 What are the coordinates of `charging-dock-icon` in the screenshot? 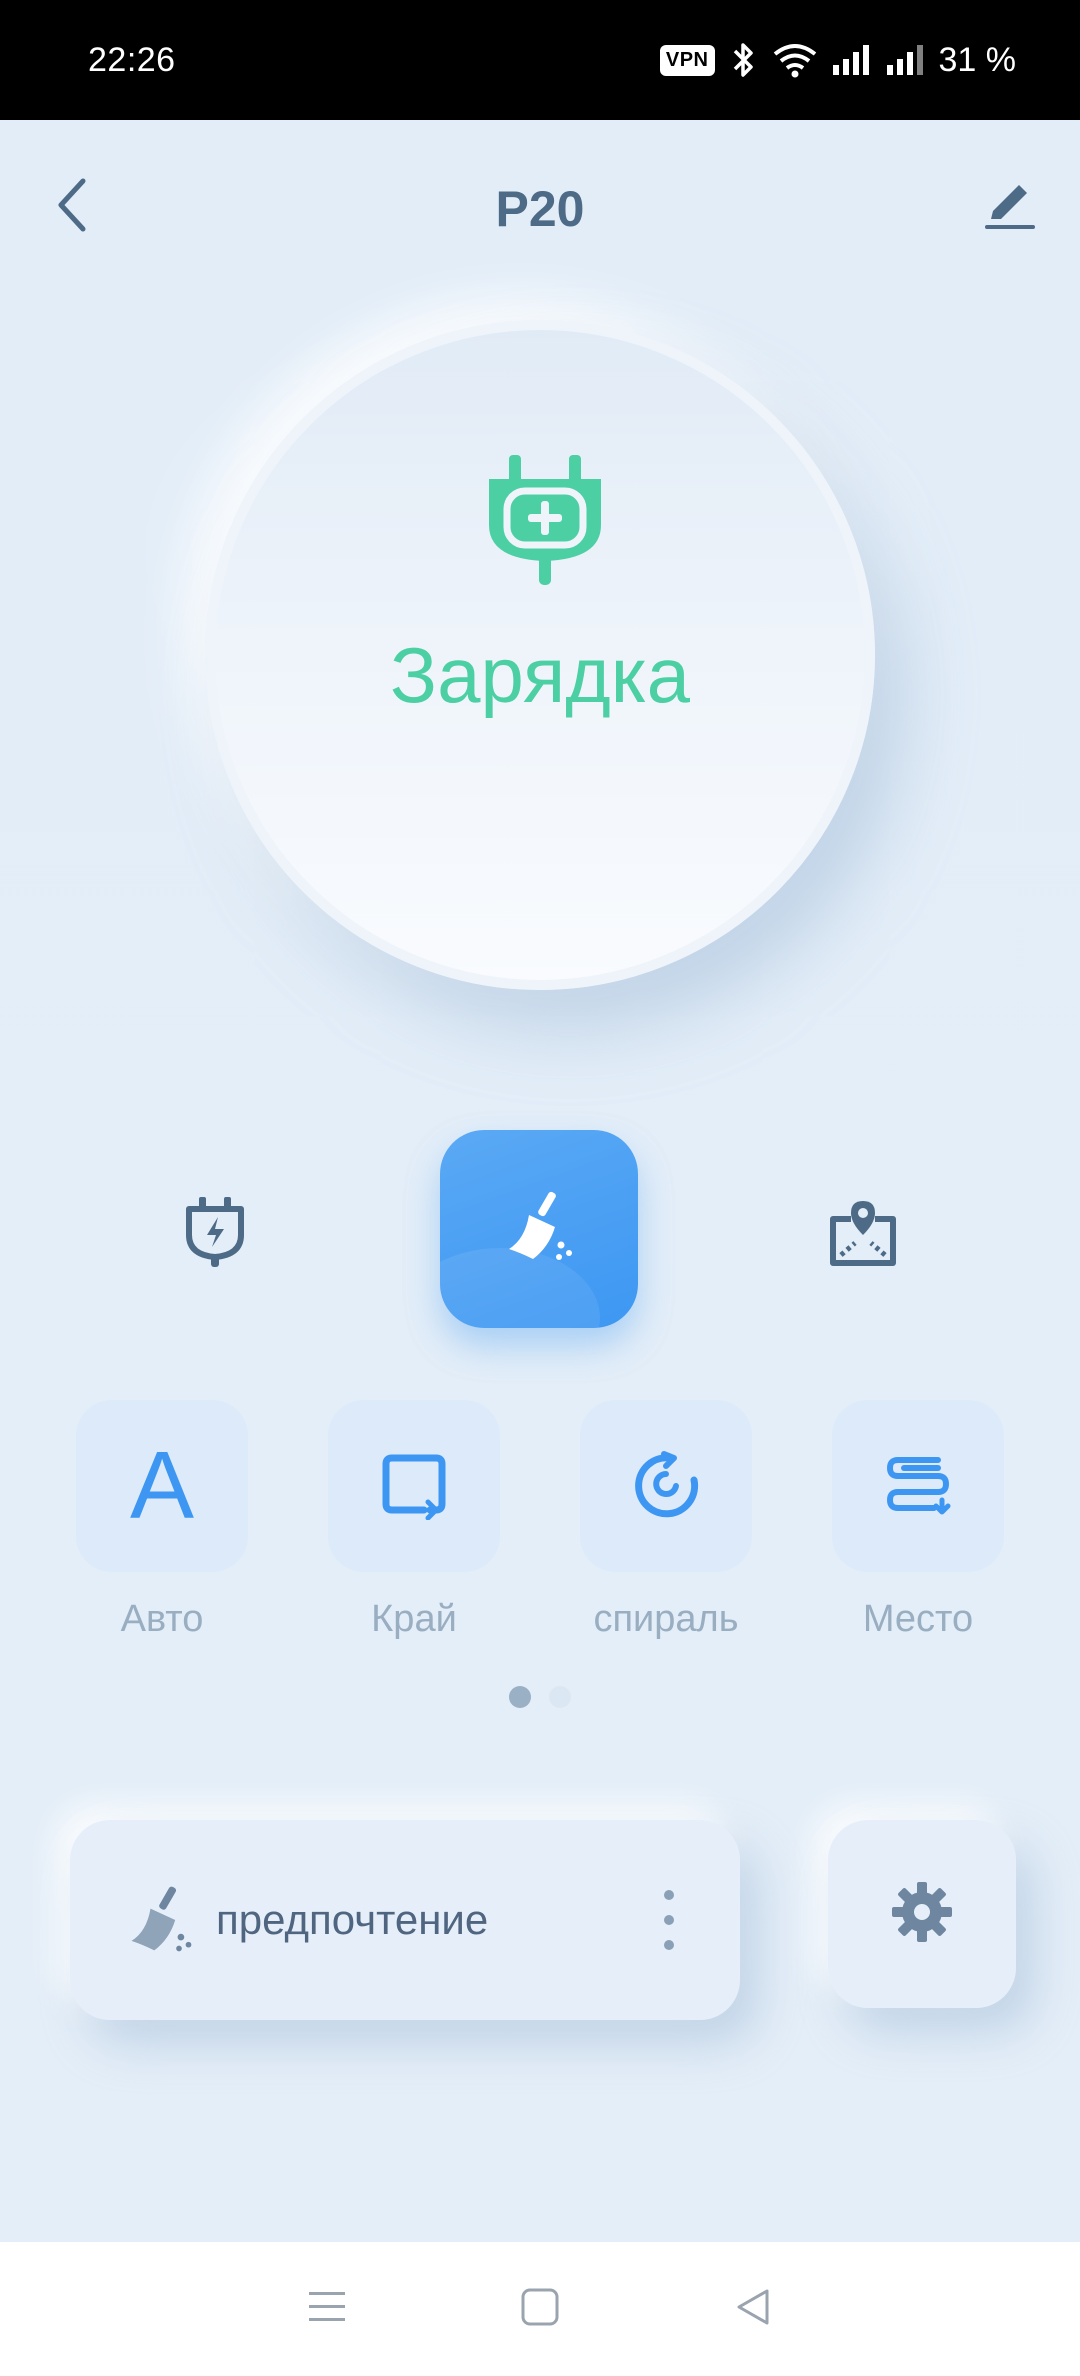 It's located at (215, 1235).